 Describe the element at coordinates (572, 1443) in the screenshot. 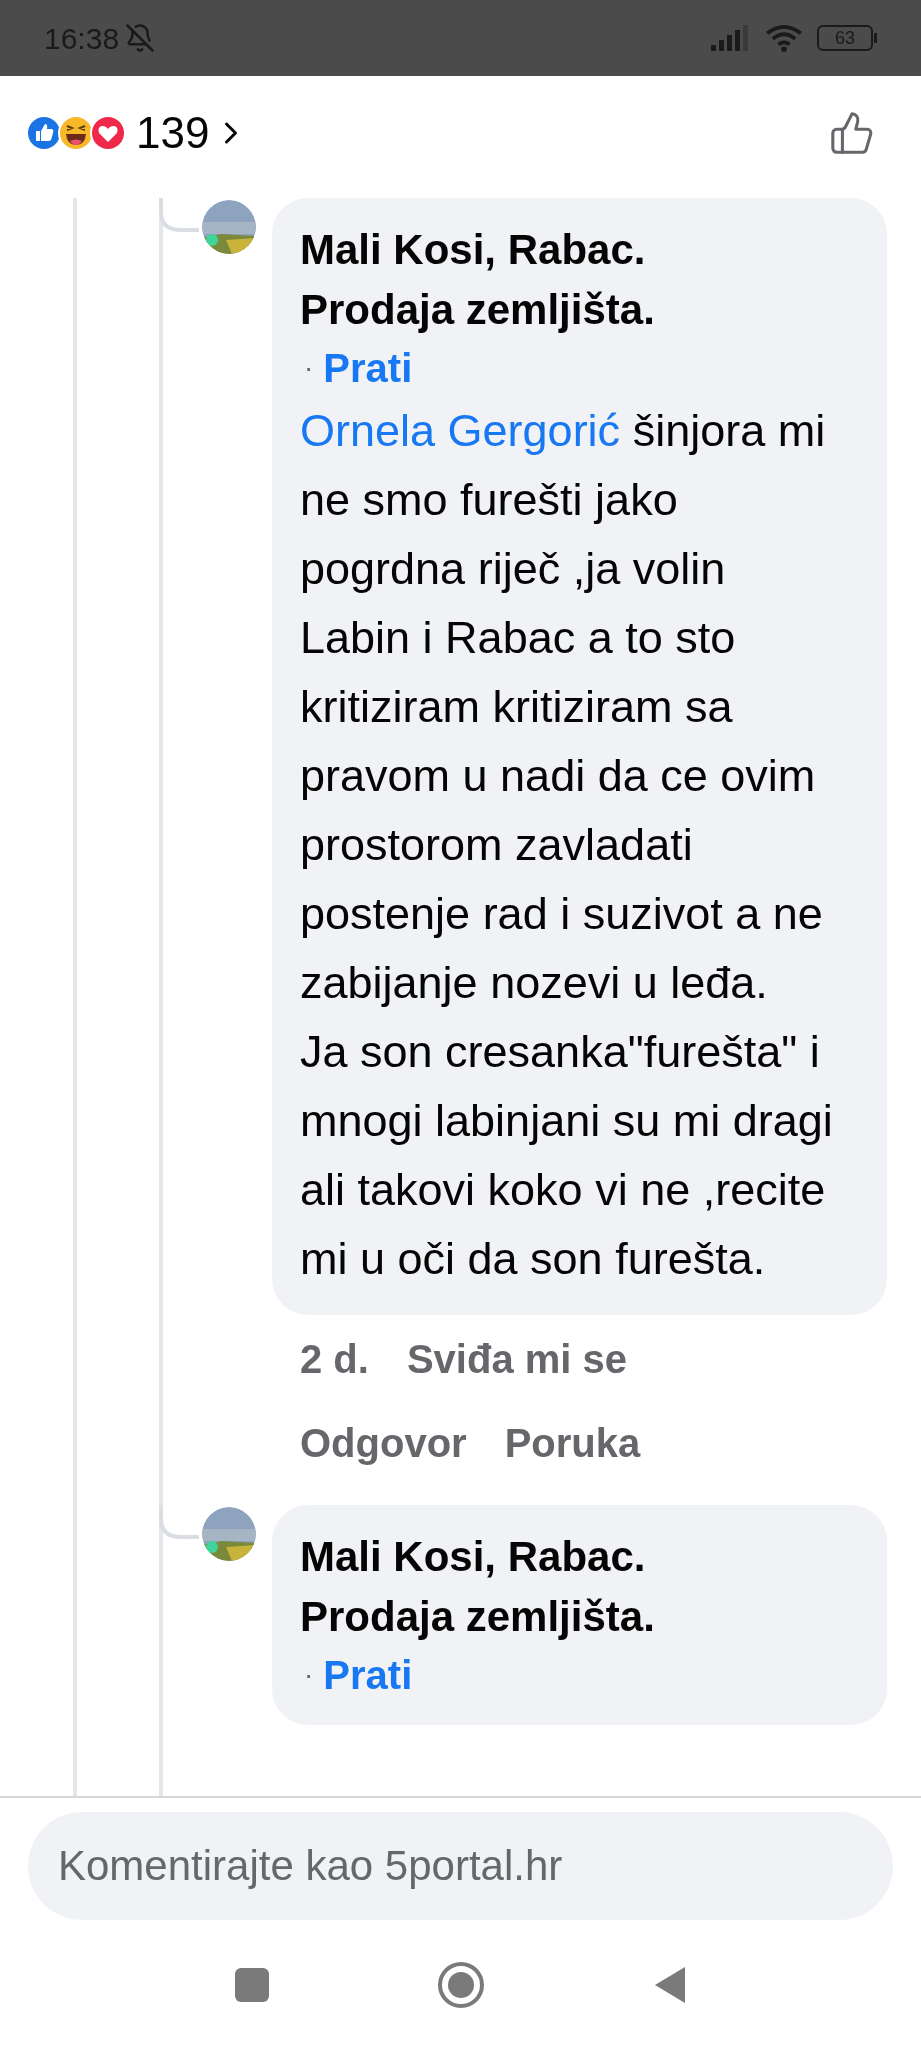

I see `comment-action: Poruka` at that location.